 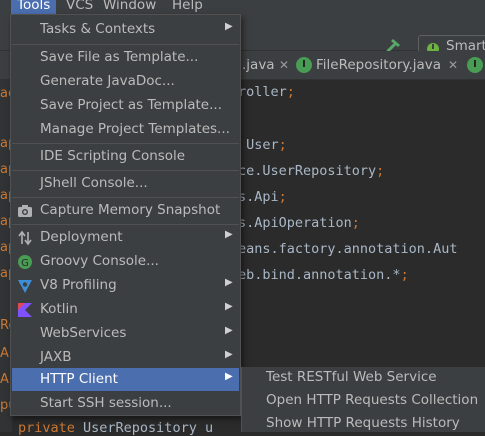 What do you see at coordinates (25, 211) in the screenshot?
I see `camera-icon` at bounding box center [25, 211].